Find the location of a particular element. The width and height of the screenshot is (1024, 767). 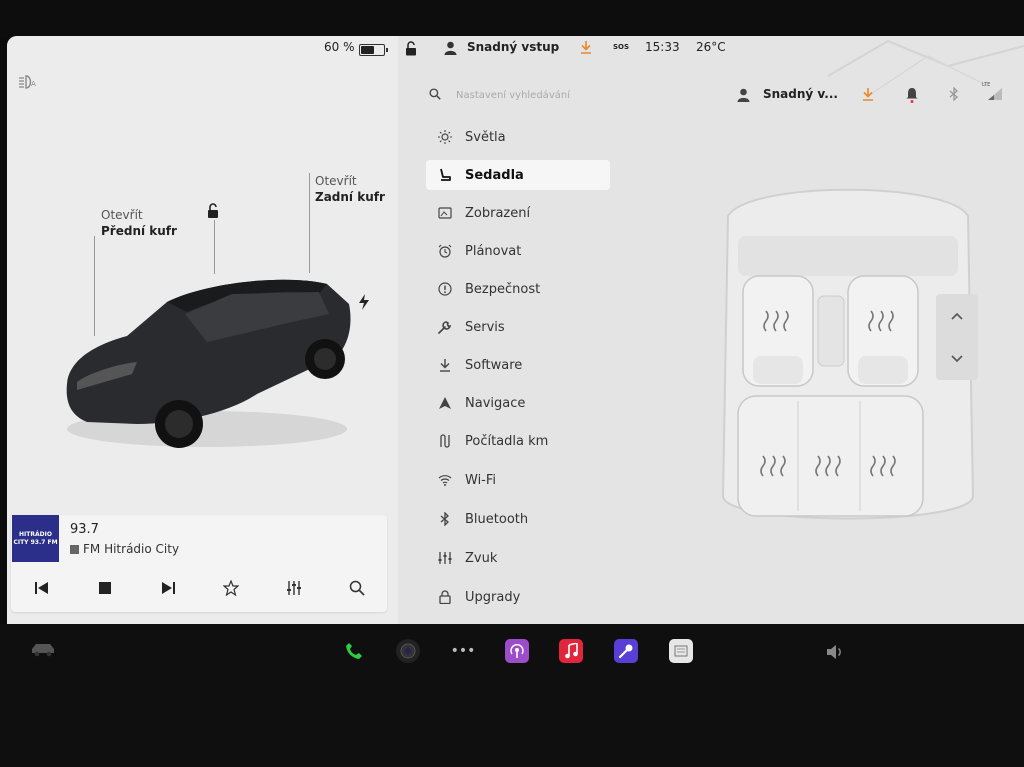

front-trunk-button: Otevřít Přední kufr is located at coordinates (139, 223).